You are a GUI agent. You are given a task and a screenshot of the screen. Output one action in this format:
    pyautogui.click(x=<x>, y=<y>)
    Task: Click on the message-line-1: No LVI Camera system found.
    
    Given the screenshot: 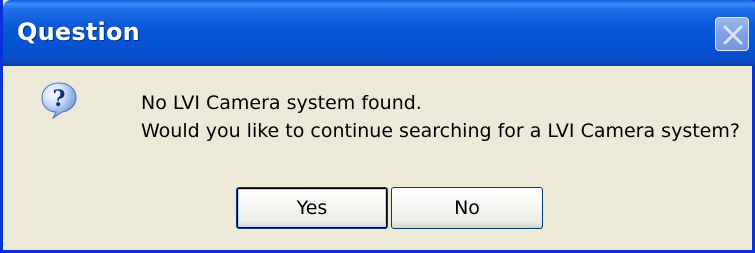 What is the action you would take?
    pyautogui.click(x=281, y=103)
    